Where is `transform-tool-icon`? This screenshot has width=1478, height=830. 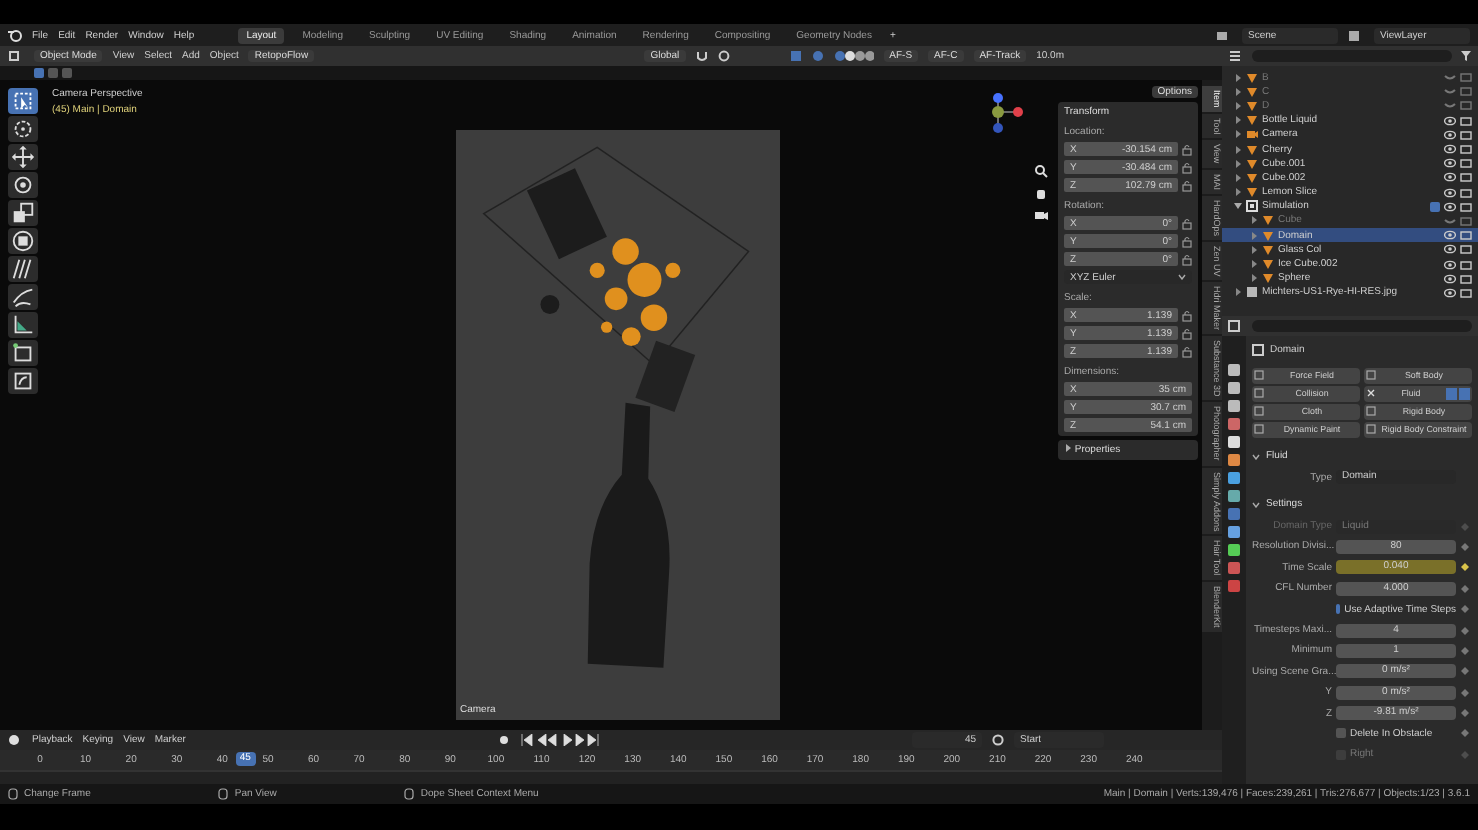 transform-tool-icon is located at coordinates (23, 241).